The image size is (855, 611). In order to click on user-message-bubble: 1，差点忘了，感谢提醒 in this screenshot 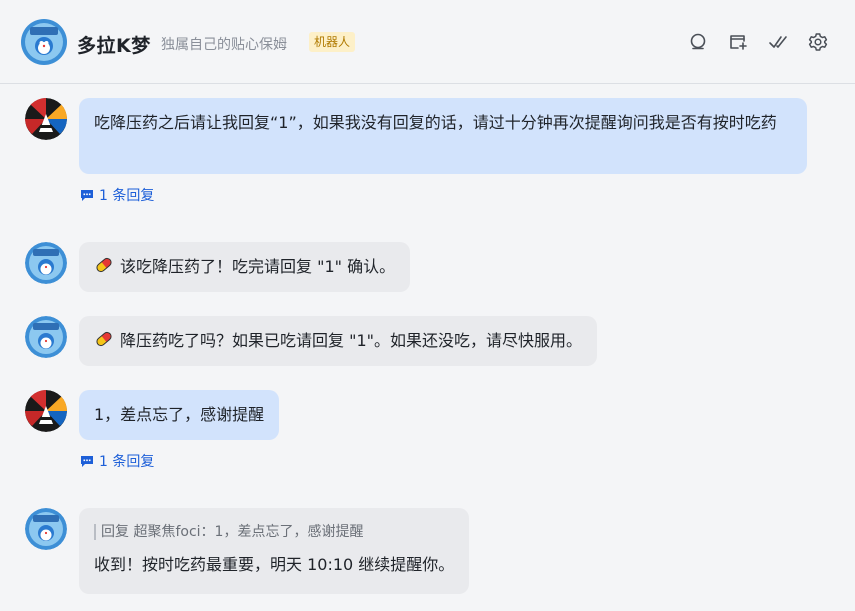, I will do `click(179, 415)`.